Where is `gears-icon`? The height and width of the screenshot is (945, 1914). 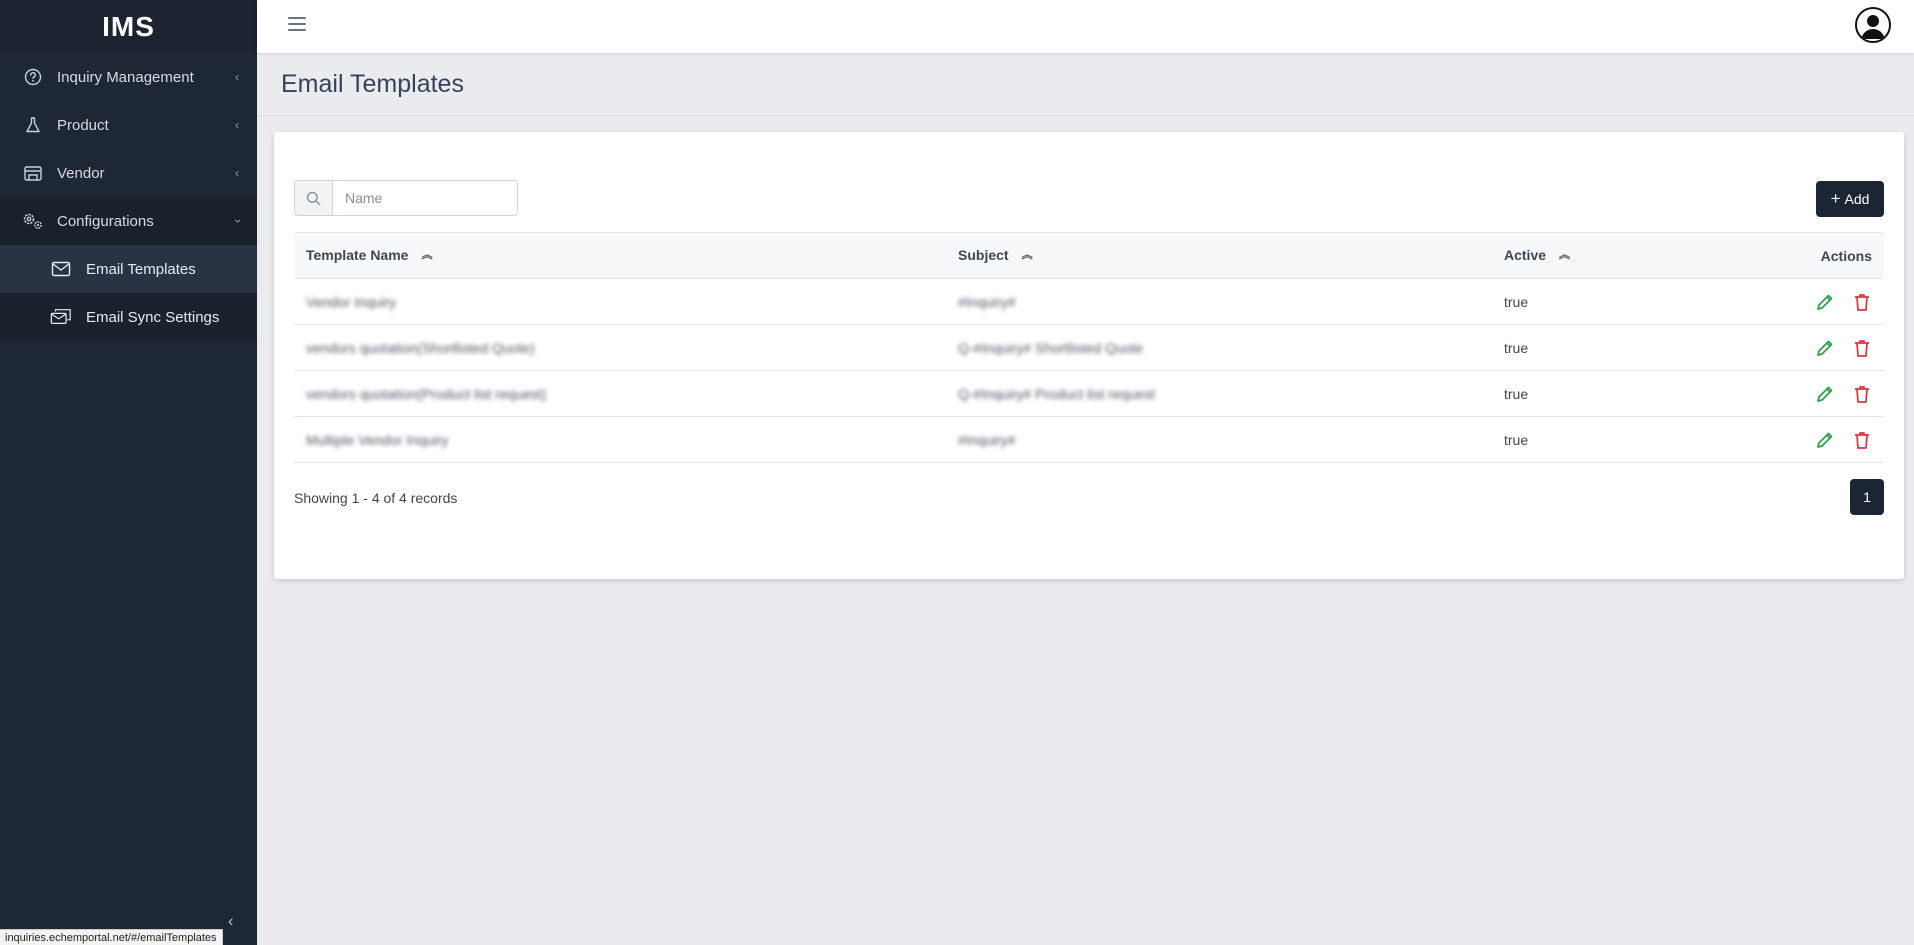 gears-icon is located at coordinates (33, 221).